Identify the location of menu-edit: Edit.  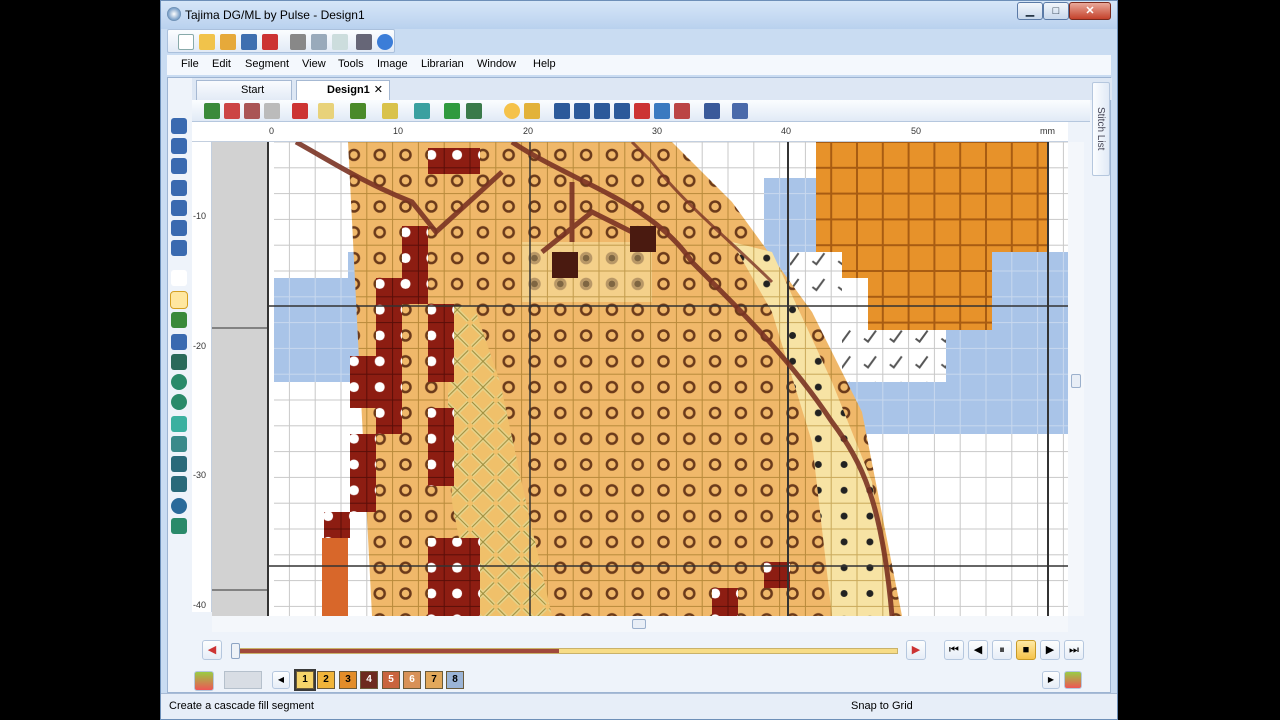
(221, 64).